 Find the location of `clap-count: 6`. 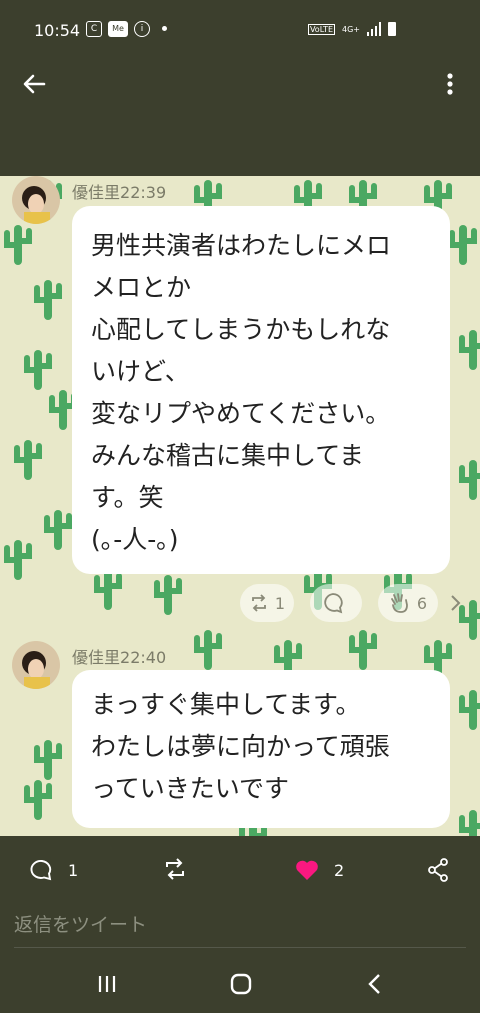

clap-count: 6 is located at coordinates (422, 603).